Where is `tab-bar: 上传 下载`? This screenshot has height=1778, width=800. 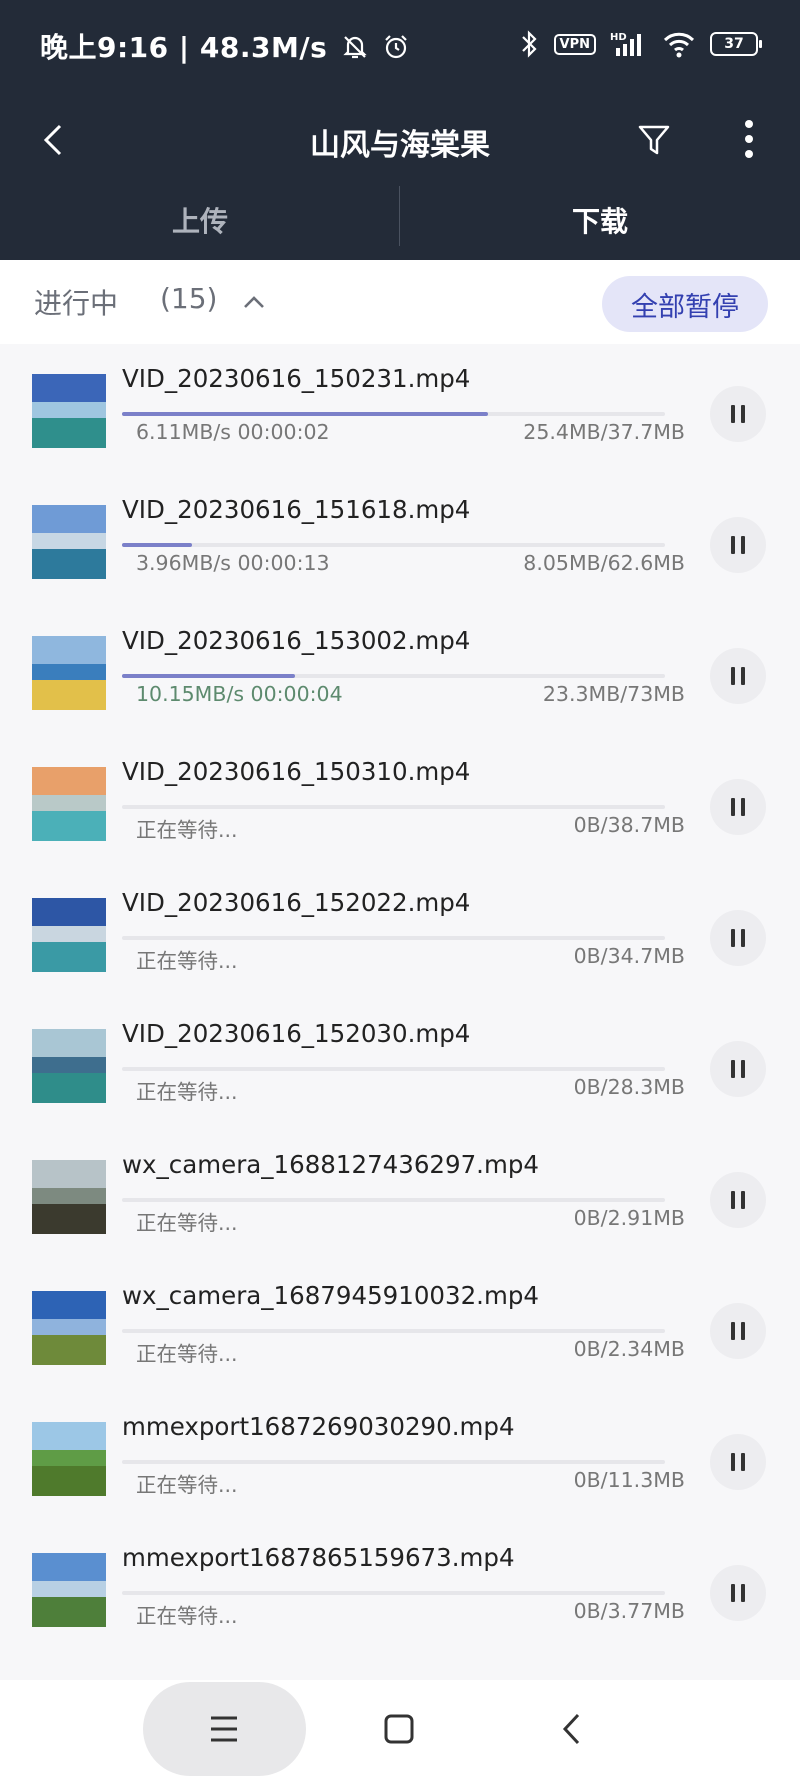 tab-bar: 上传 下载 is located at coordinates (400, 220).